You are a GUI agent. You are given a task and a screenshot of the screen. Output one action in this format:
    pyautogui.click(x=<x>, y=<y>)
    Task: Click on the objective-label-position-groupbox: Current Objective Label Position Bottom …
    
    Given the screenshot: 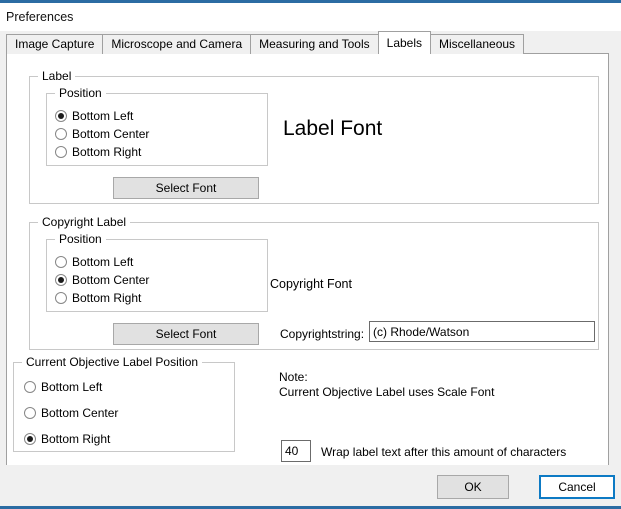 What is the action you would take?
    pyautogui.click(x=124, y=403)
    